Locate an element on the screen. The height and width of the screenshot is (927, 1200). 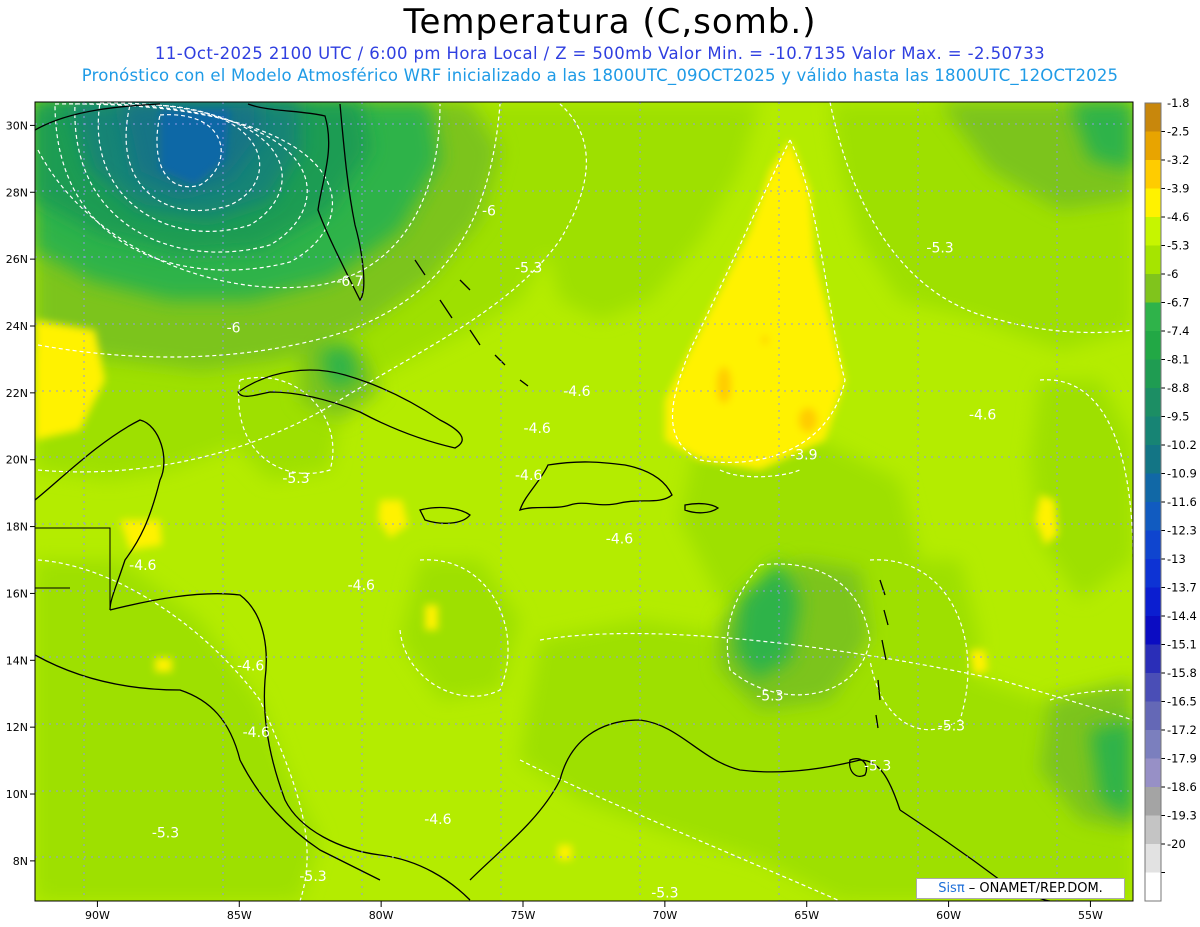
colorbar-label: -19.3 is located at coordinates (1182, 816).